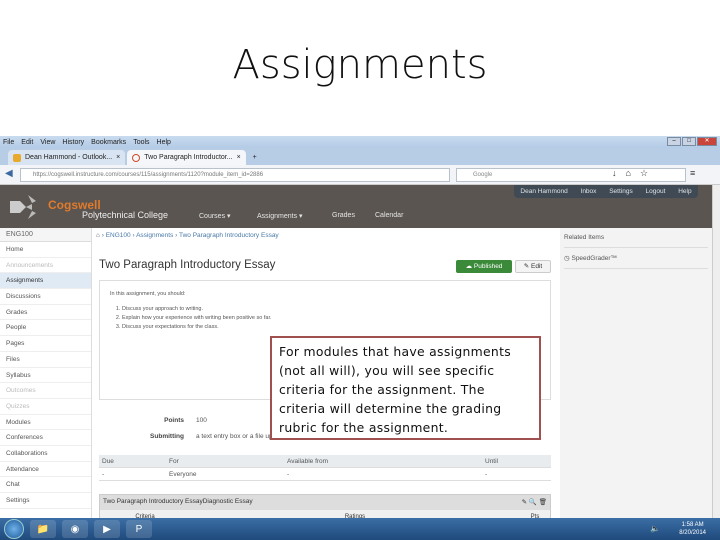  What do you see at coordinates (45, 297) in the screenshot?
I see `sidebar-item-discussions: Discussions` at bounding box center [45, 297].